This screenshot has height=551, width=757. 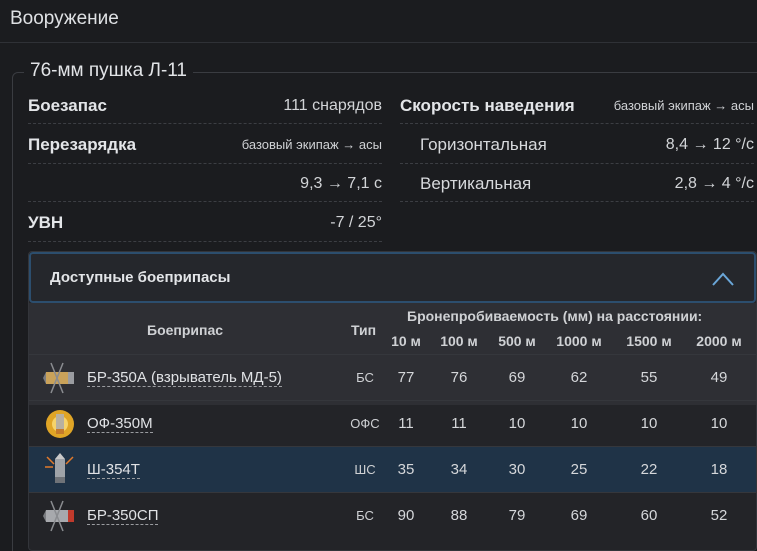 What do you see at coordinates (113, 470) in the screenshot?
I see `ammo-name-link: Ш-354Т` at bounding box center [113, 470].